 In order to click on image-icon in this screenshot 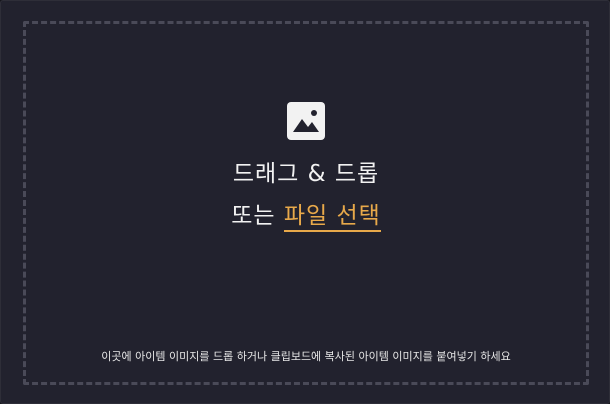, I will do `click(306, 121)`.